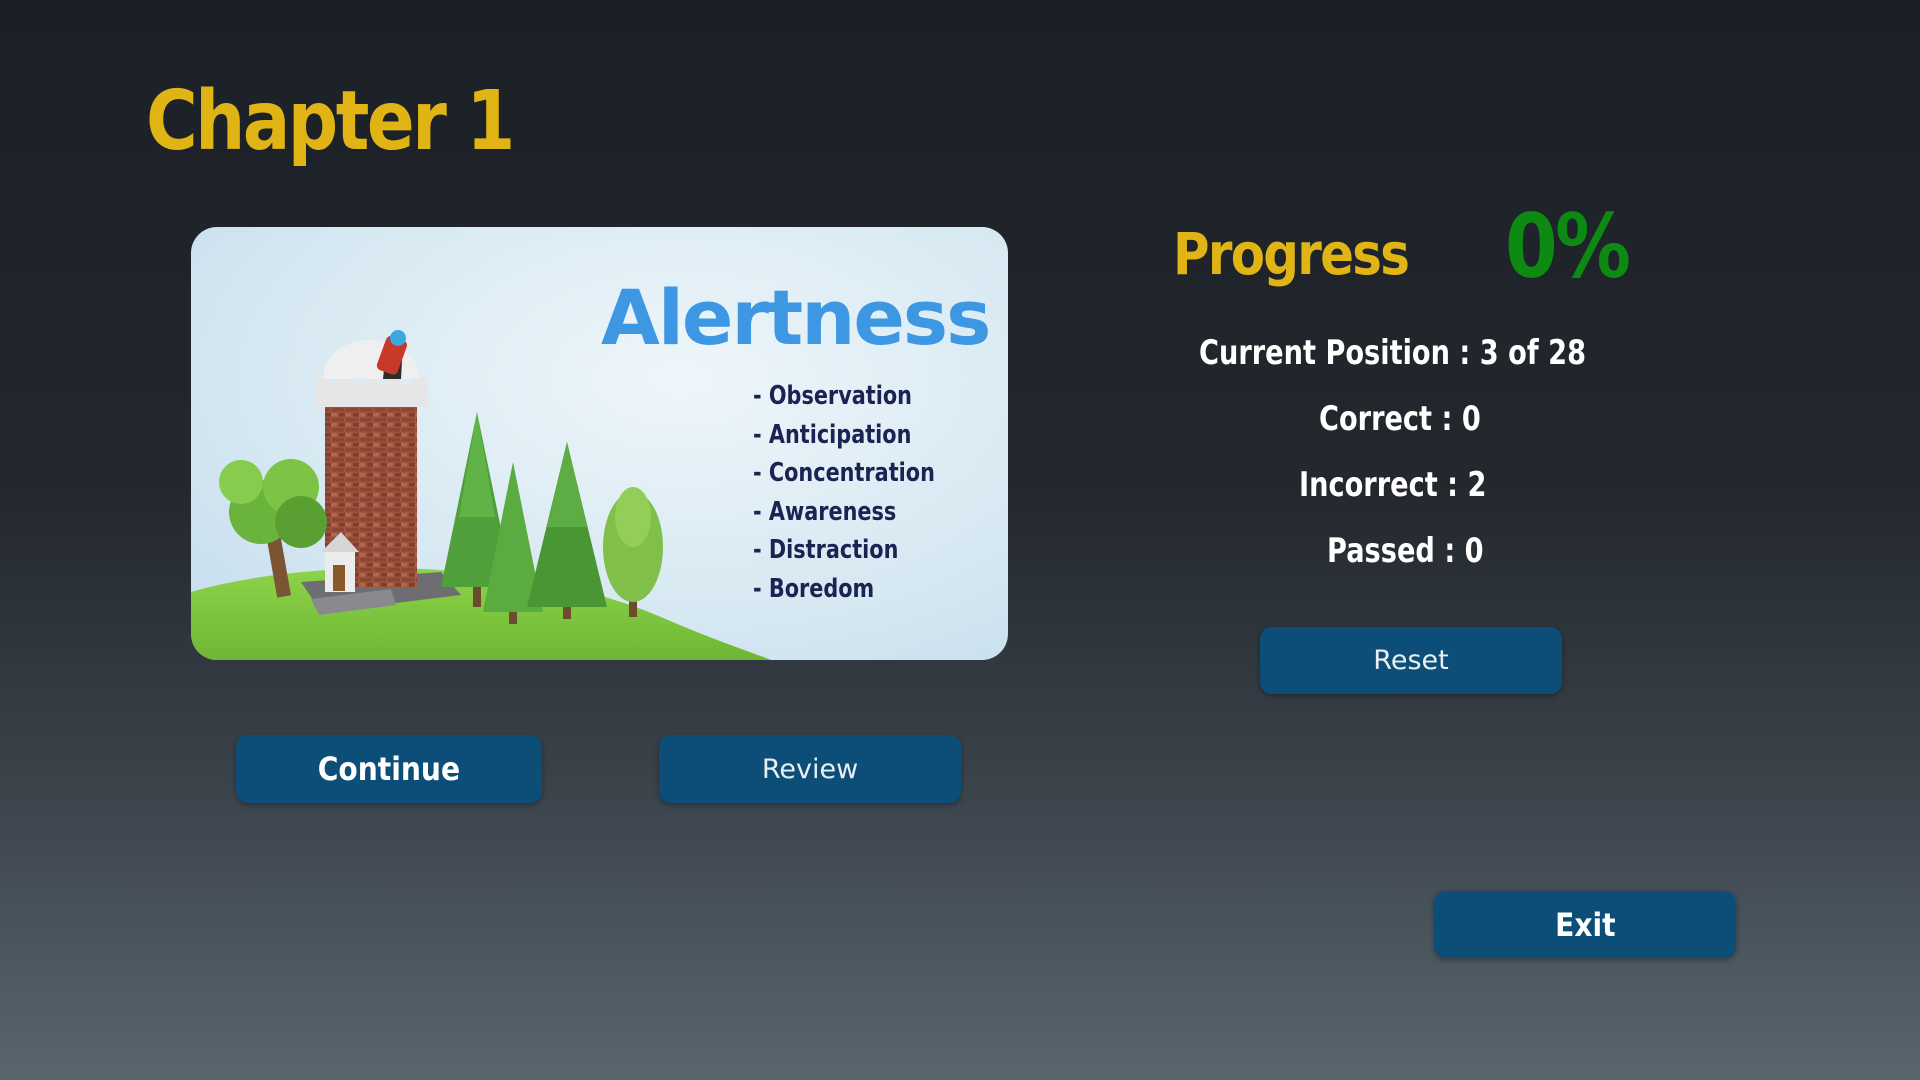 This screenshot has width=1920, height=1080. I want to click on current-position-text: Current Position : 3 of 28, so click(1393, 353).